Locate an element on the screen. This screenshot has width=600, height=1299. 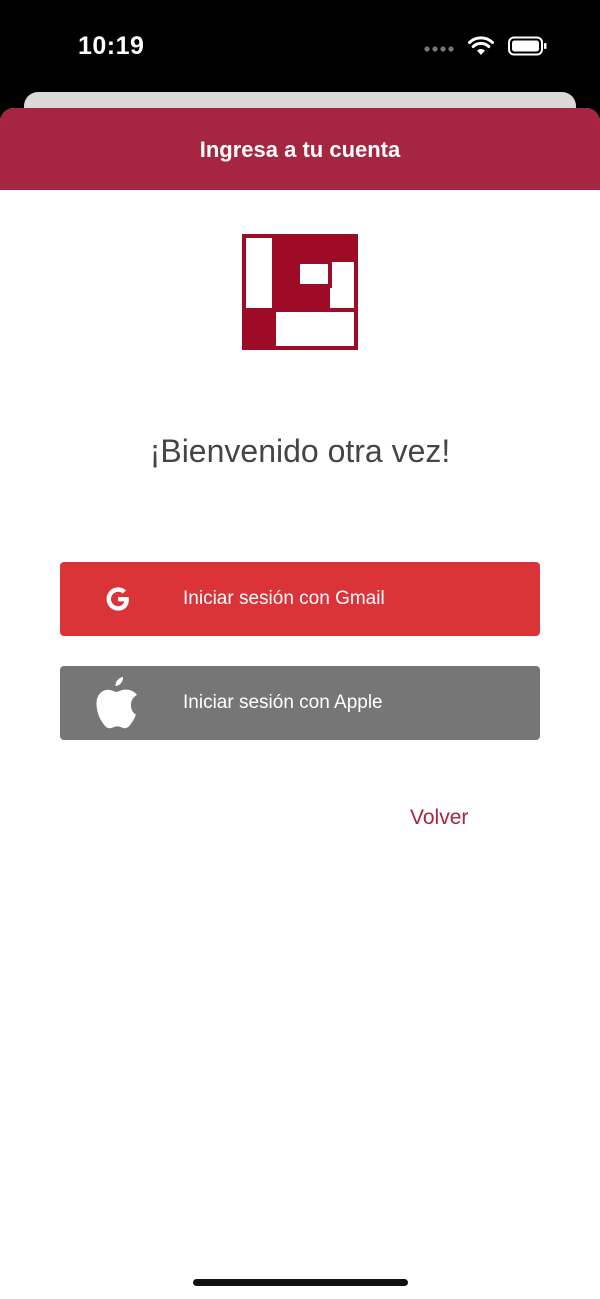
signal-dots-icon is located at coordinates (439, 49).